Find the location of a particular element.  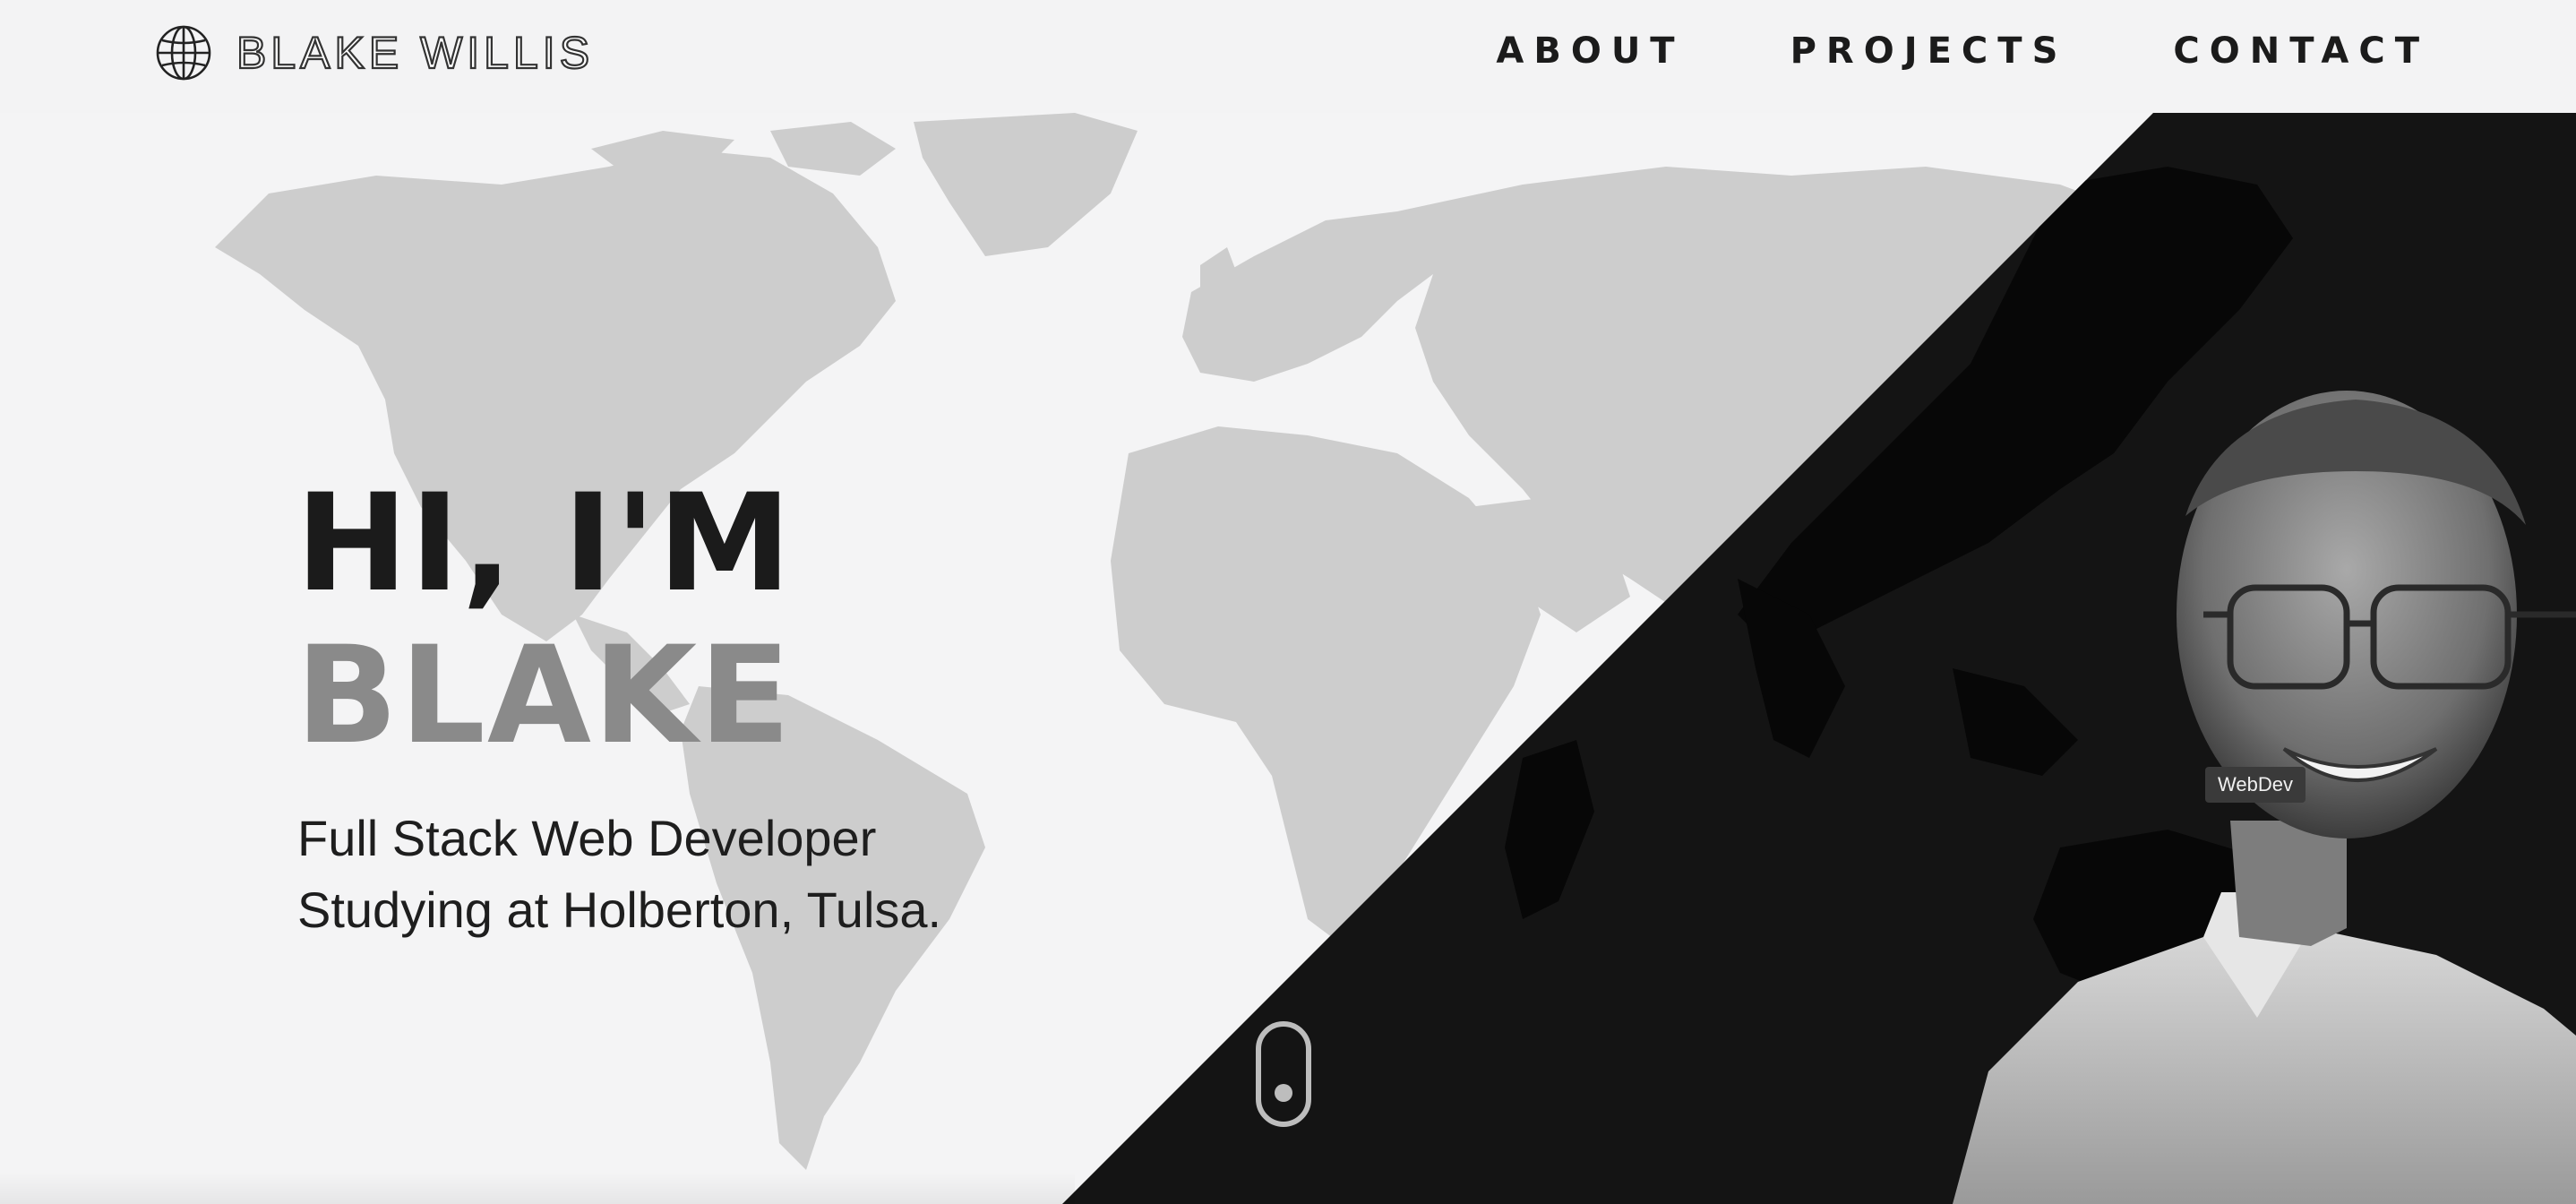

bottom-shadow is located at coordinates (537, 1188).